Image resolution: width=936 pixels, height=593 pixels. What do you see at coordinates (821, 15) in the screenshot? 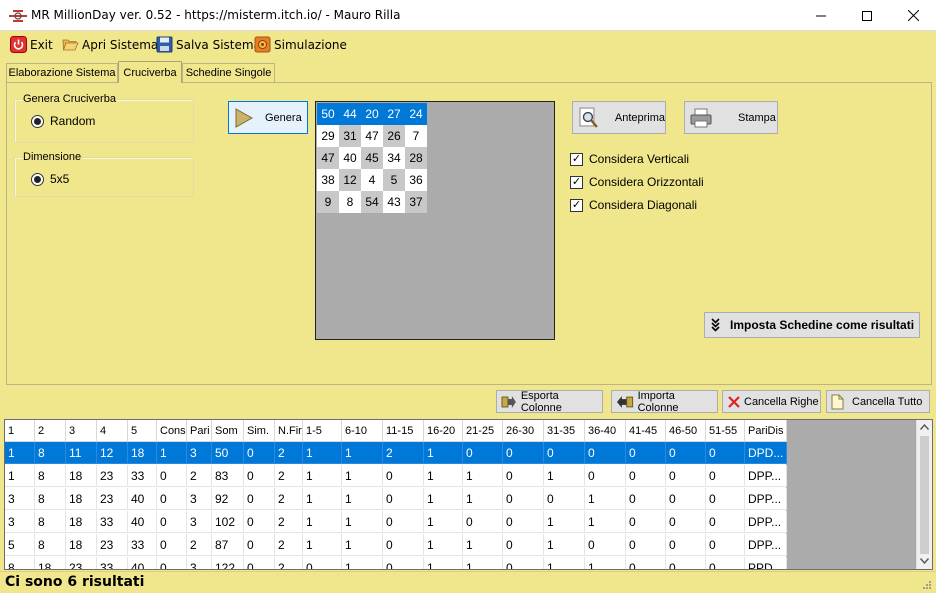
I see `minimize-button` at bounding box center [821, 15].